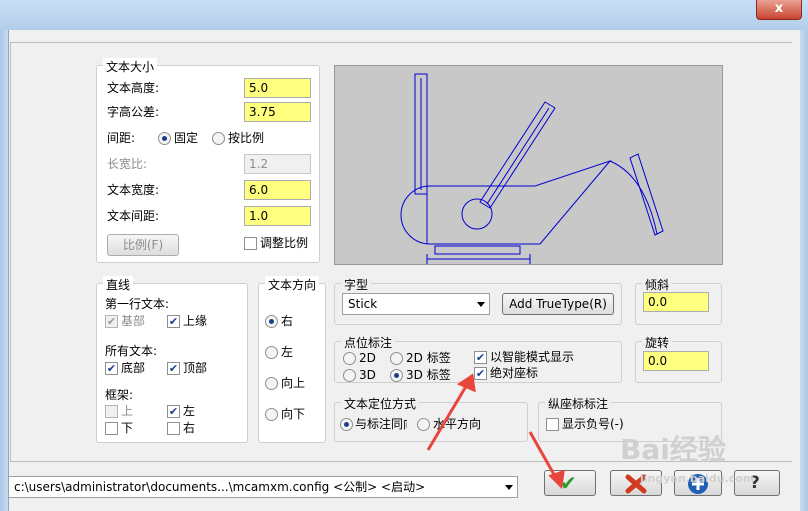 This screenshot has width=808, height=511. I want to click on smart-mode-checkbox: ✔, so click(480, 357).